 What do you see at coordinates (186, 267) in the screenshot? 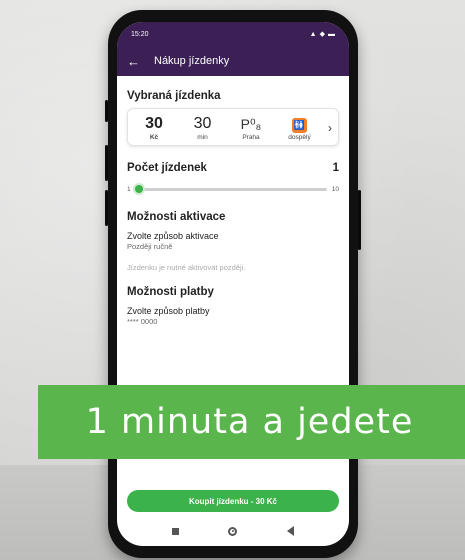
I see `activation-note: Jízdenku je nutné aktivovat později.` at bounding box center [186, 267].